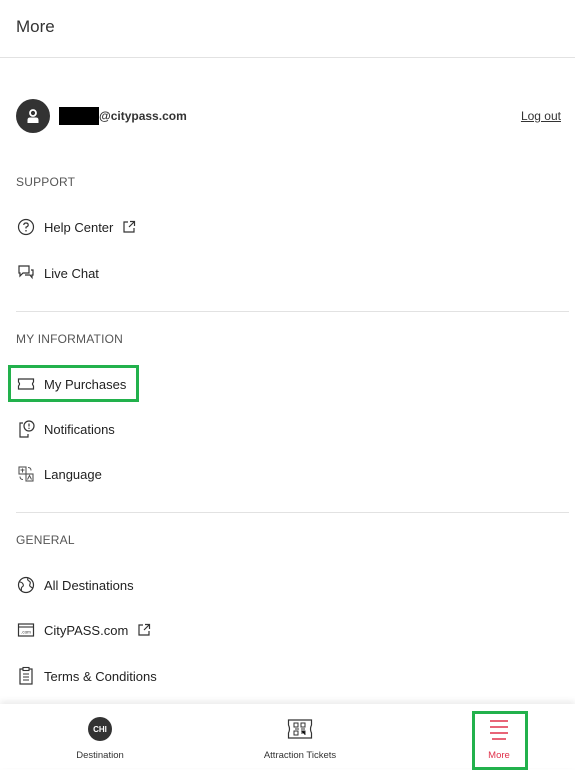 The image size is (575, 770). I want to click on account-email: @citypass.com, so click(143, 116).